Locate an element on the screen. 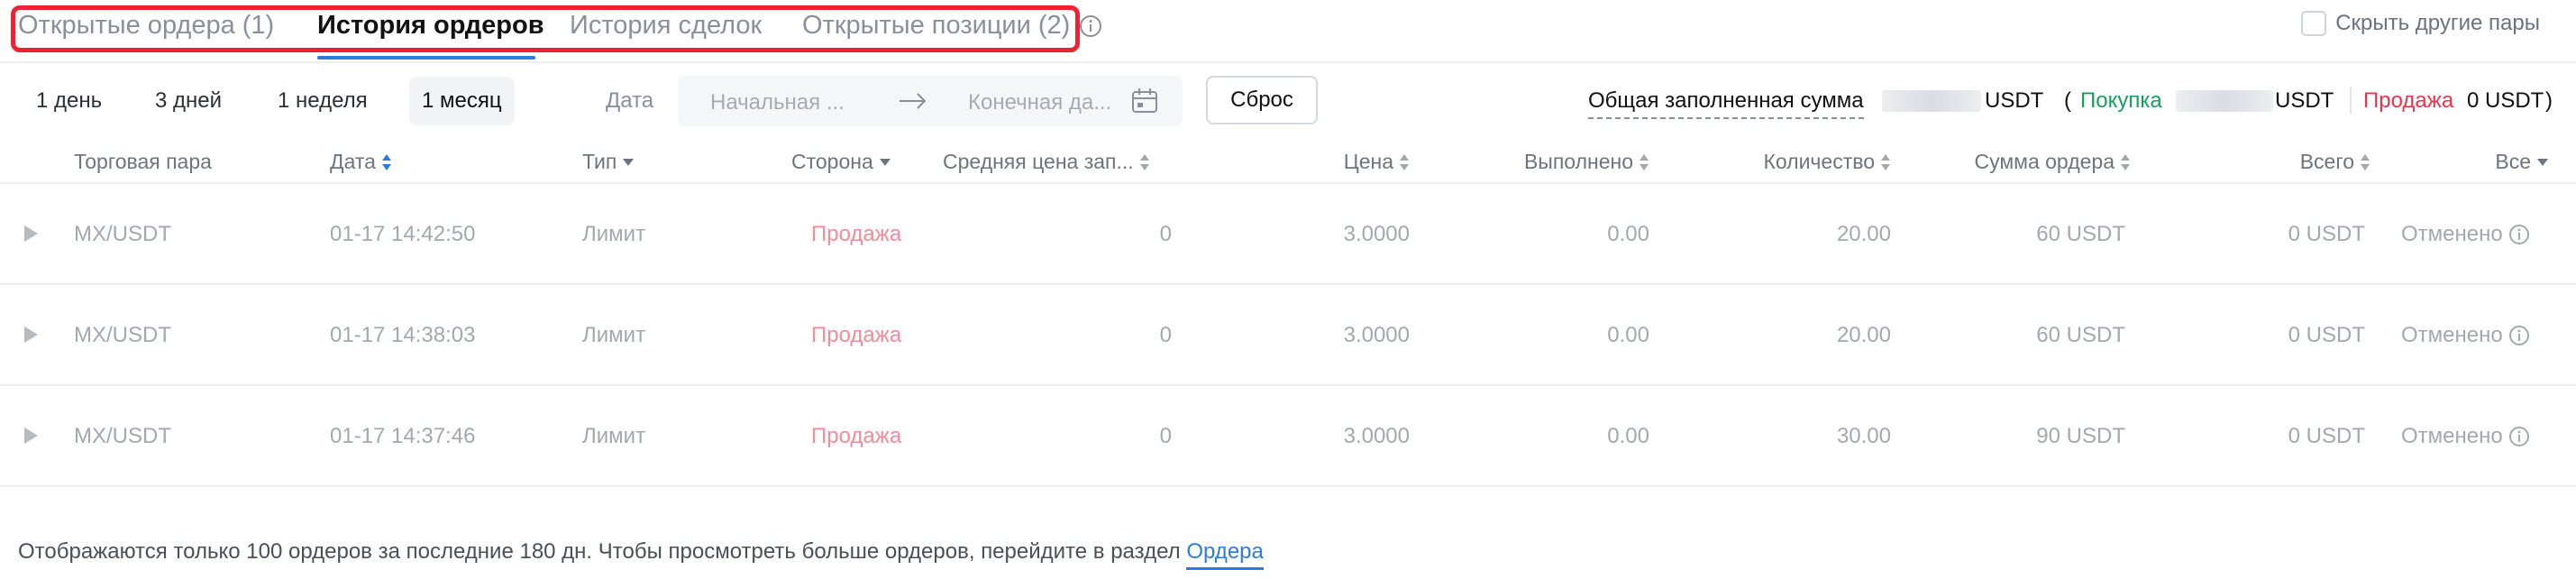  tab-trade-history: История сделок is located at coordinates (666, 26).